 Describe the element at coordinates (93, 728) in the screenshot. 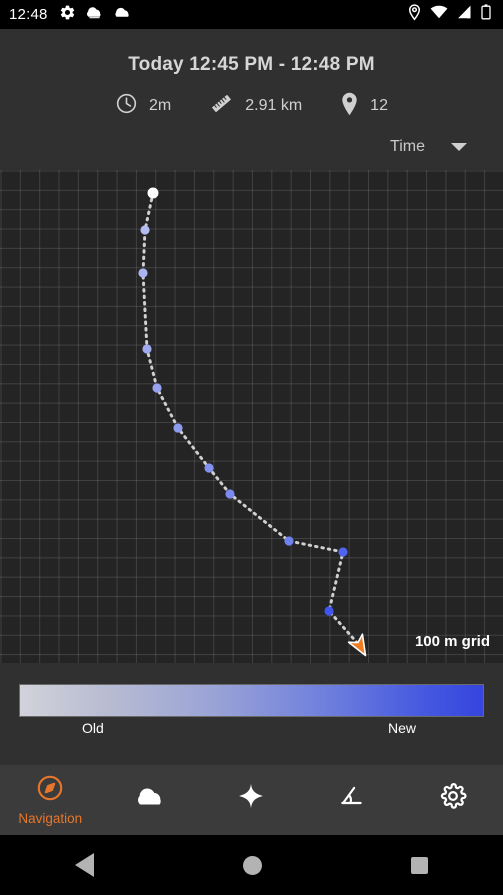

I see `legend-old-label: Old` at that location.